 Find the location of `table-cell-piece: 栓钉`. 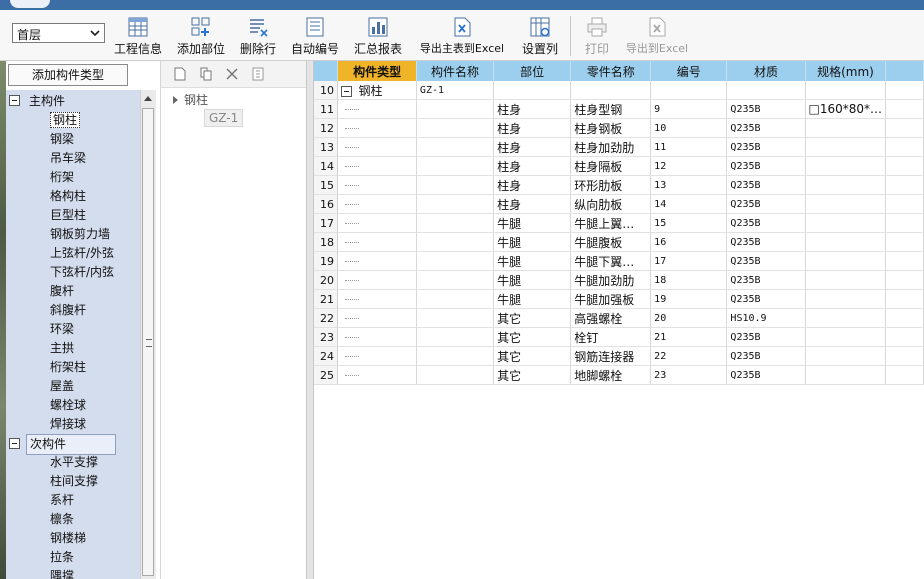

table-cell-piece: 栓钉 is located at coordinates (611, 337).